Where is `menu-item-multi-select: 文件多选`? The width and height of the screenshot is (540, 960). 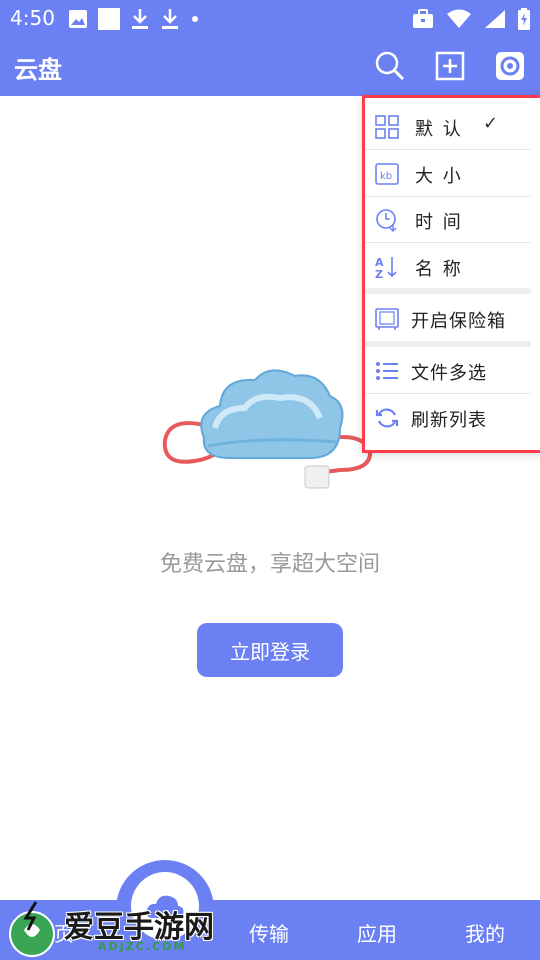 menu-item-multi-select: 文件多选 is located at coordinates (448, 370).